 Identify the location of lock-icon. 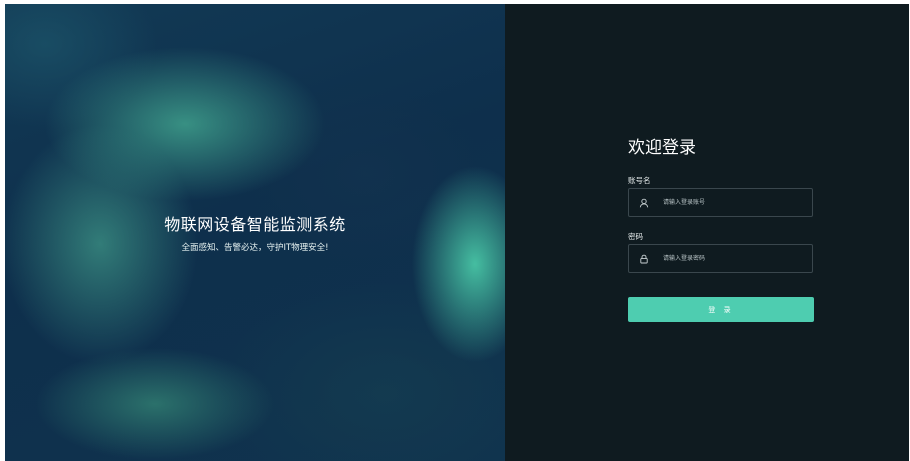
(644, 259).